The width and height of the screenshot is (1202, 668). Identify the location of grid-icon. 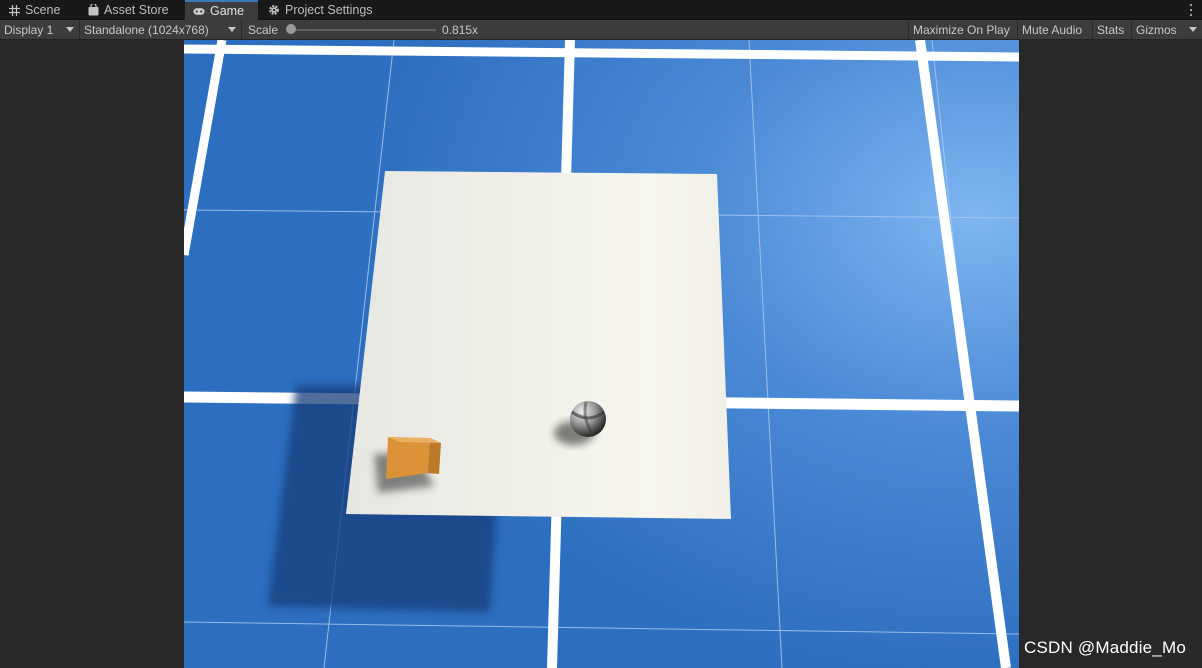
(14, 10).